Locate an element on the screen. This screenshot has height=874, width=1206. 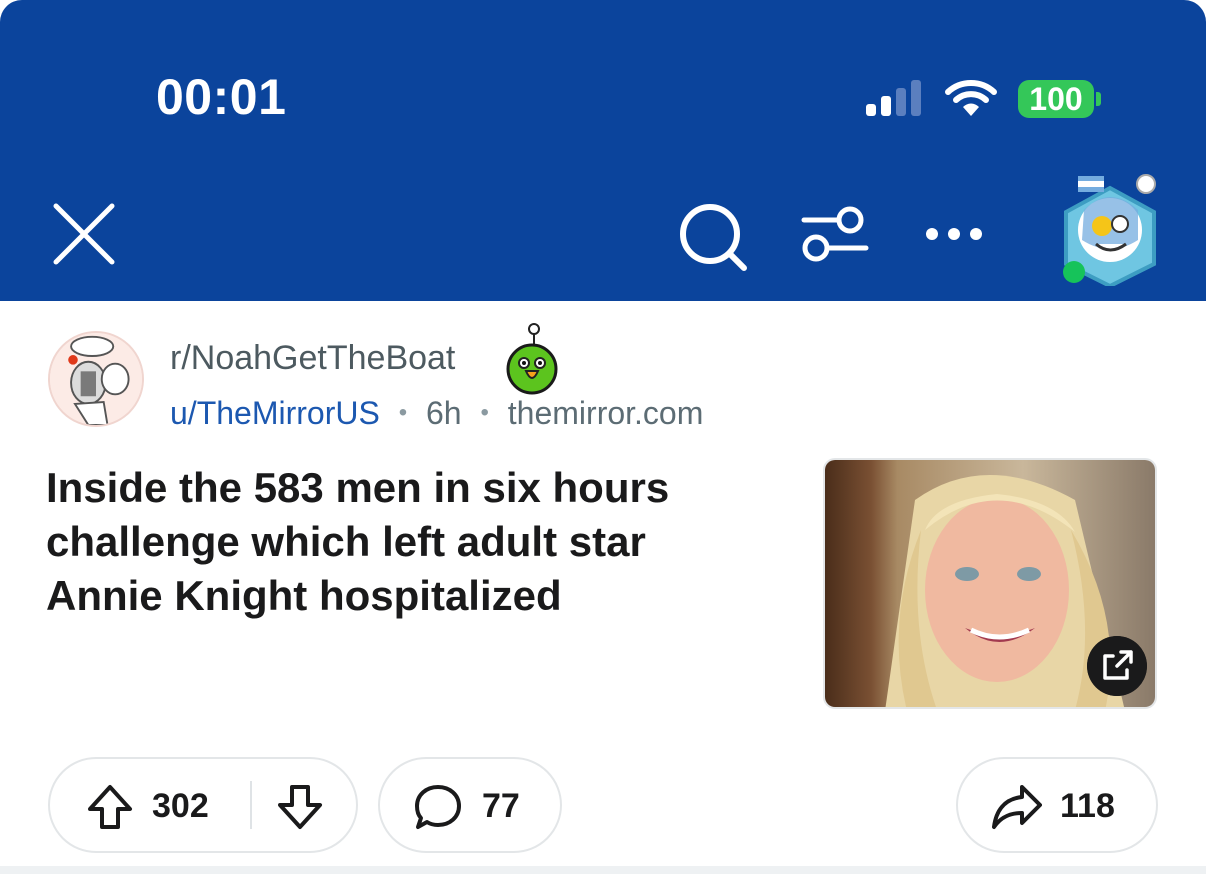
status-time: 00:01 is located at coordinates (221, 97).